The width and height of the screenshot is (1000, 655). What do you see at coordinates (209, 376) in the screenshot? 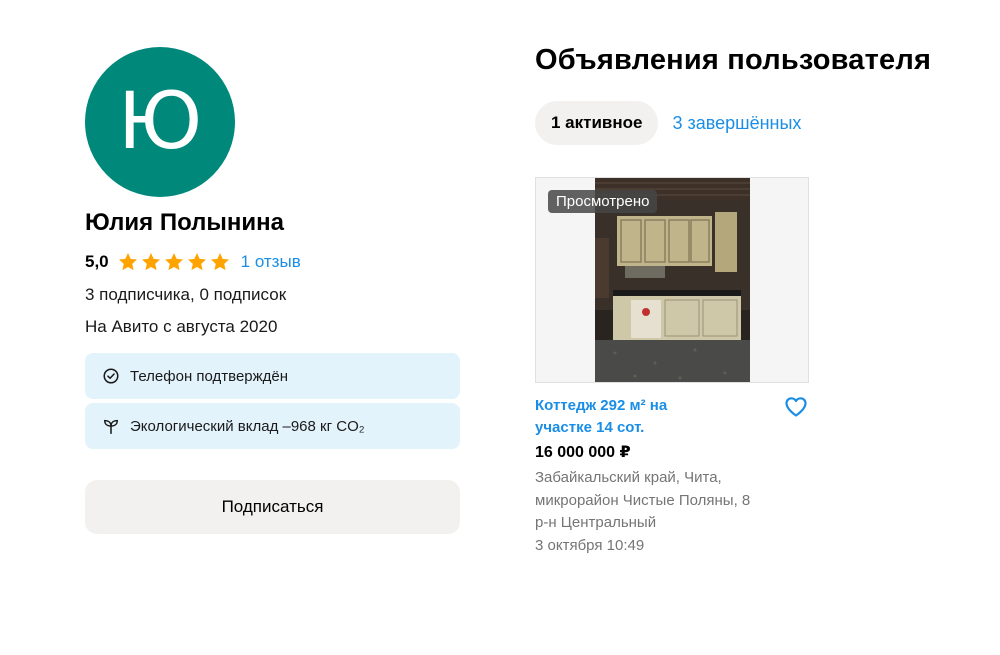
I see `badge-text: Телефон подтверждён` at bounding box center [209, 376].